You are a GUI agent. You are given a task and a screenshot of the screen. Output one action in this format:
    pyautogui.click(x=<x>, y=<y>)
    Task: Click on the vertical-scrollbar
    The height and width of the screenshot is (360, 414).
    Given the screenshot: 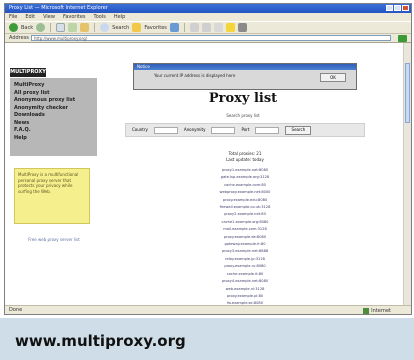 What is the action you would take?
    pyautogui.click(x=407, y=174)
    